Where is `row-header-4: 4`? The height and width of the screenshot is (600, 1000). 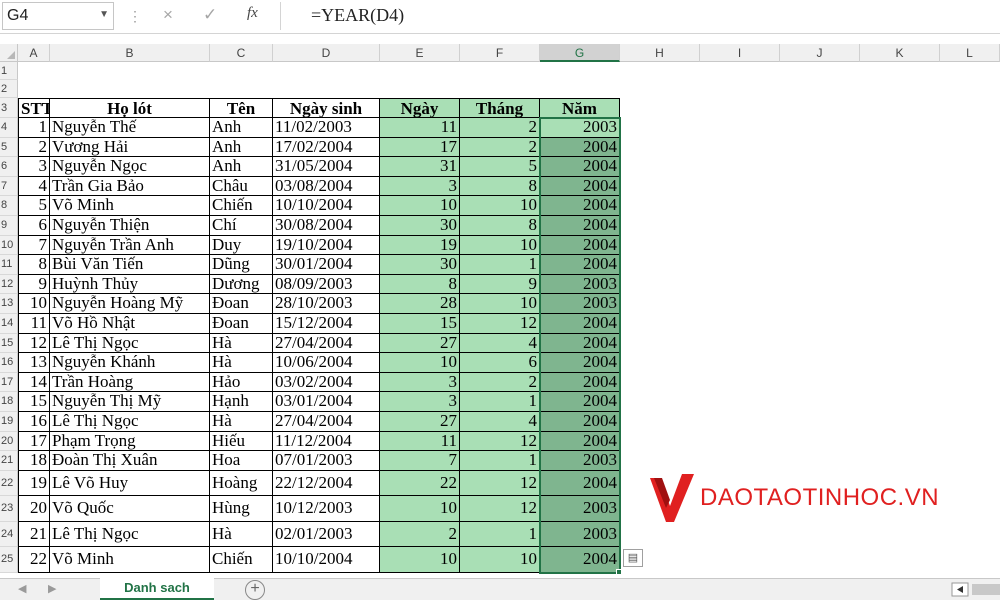 row-header-4: 4 is located at coordinates (9, 128).